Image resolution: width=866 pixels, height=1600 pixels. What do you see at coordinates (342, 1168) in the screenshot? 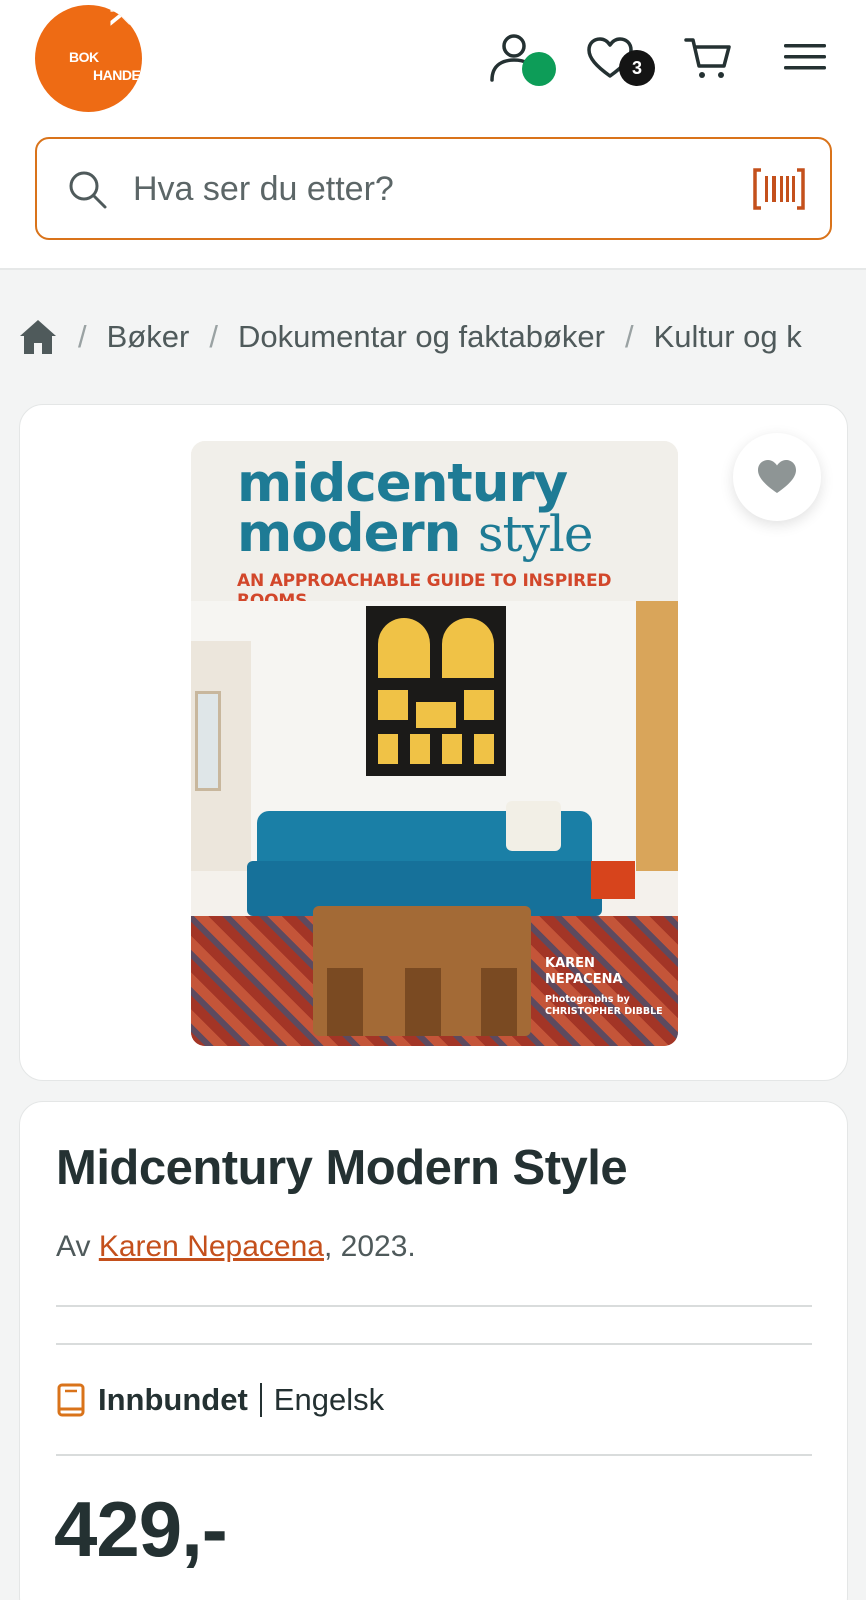
I see `product-title: Midcentury Modern Style` at bounding box center [342, 1168].